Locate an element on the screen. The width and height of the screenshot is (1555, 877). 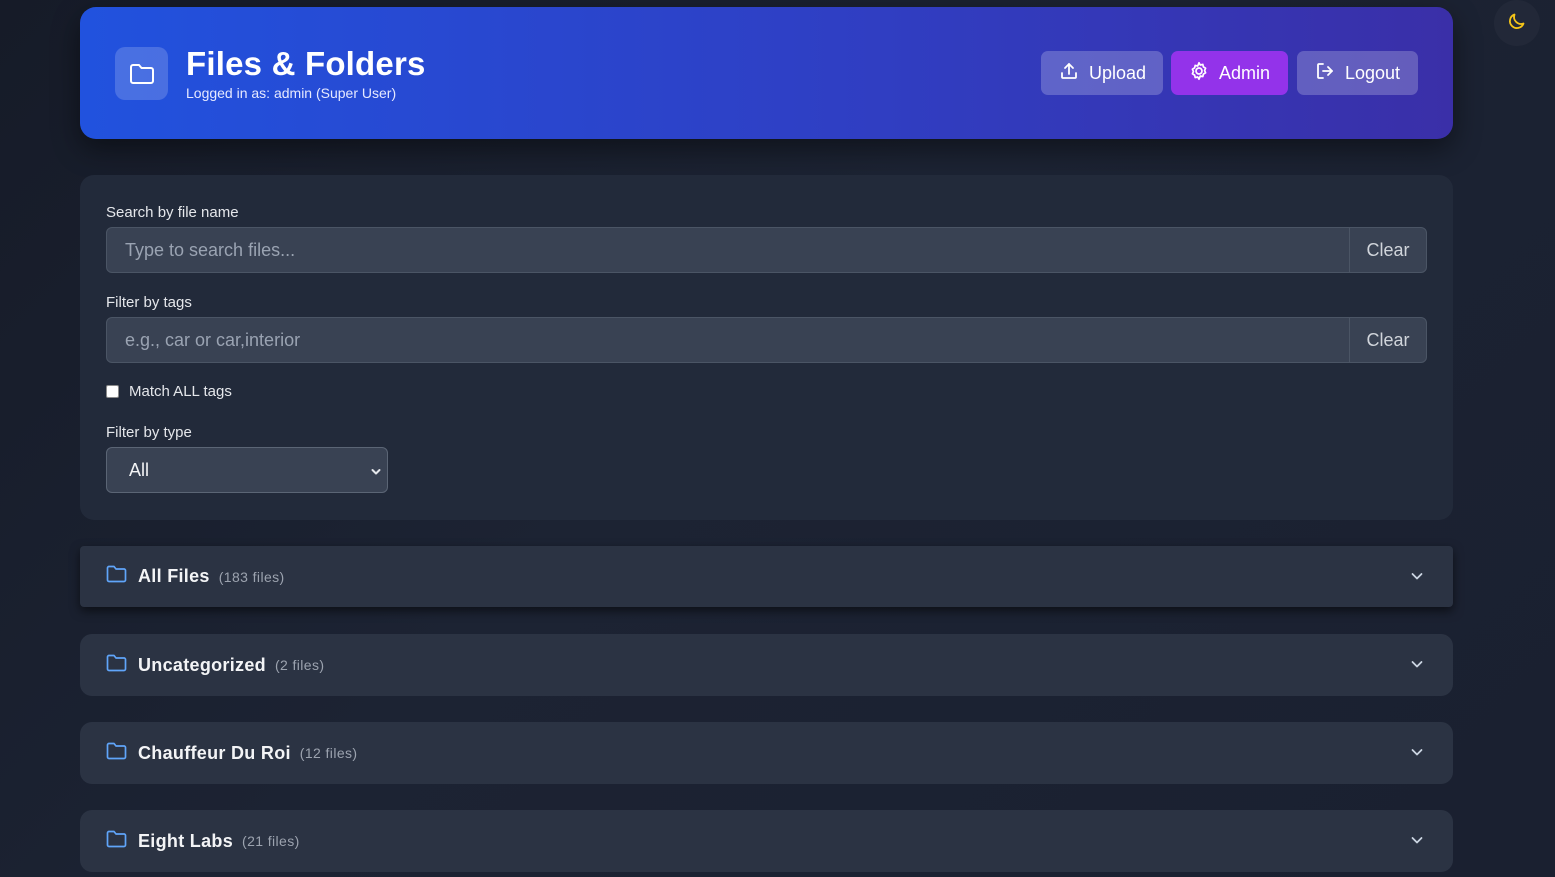
search-group: Clear is located at coordinates (766, 250).